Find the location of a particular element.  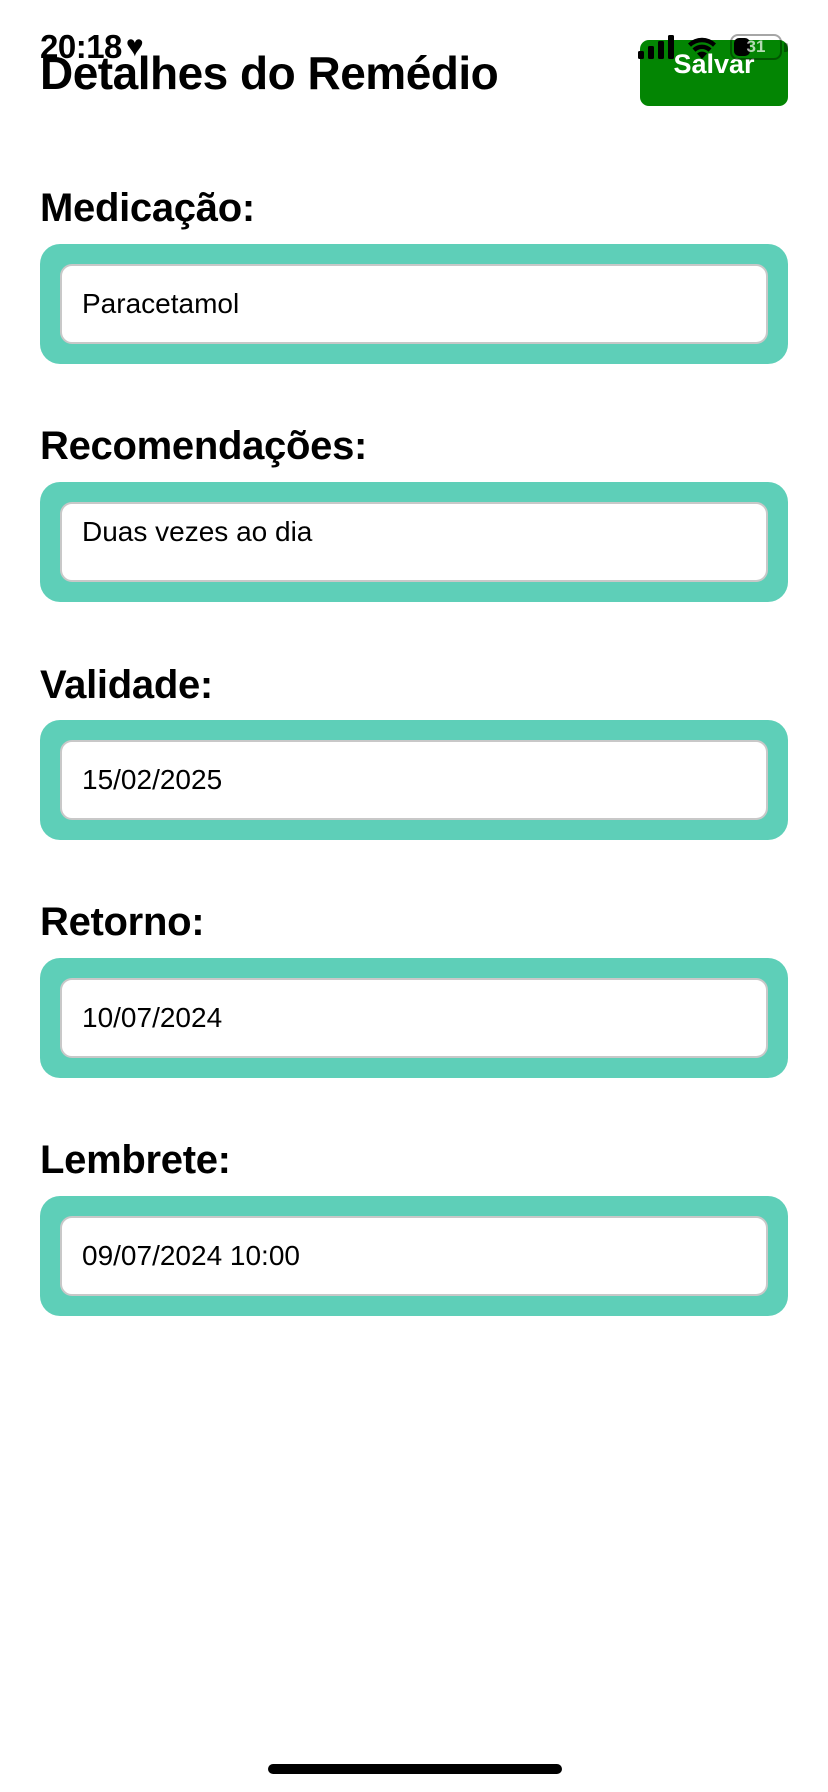

cellular-signal-icon is located at coordinates (656, 47).